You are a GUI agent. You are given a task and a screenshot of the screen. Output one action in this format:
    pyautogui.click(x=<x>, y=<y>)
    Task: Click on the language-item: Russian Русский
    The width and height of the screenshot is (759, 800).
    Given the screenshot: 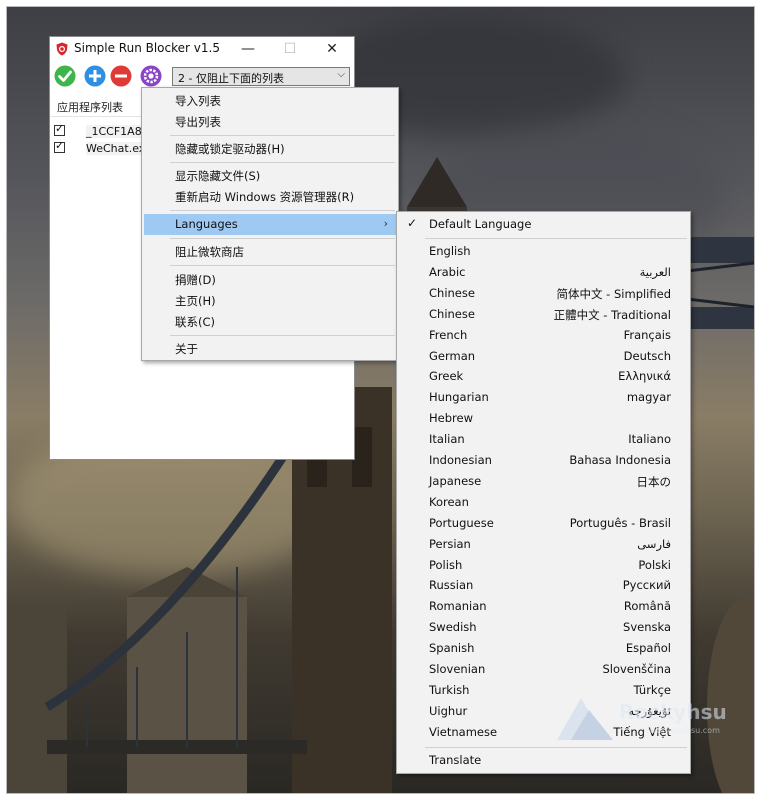 What is the action you would take?
    pyautogui.click(x=543, y=585)
    